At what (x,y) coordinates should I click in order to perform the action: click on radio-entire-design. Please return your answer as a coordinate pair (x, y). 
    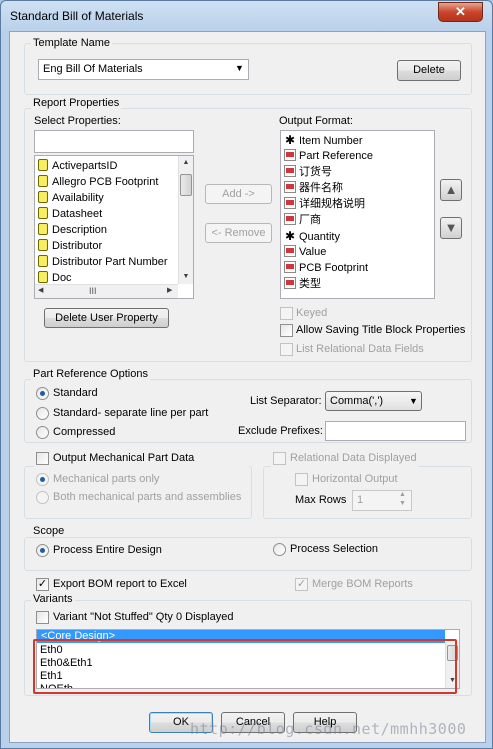
    Looking at the image, I should click on (42, 550).